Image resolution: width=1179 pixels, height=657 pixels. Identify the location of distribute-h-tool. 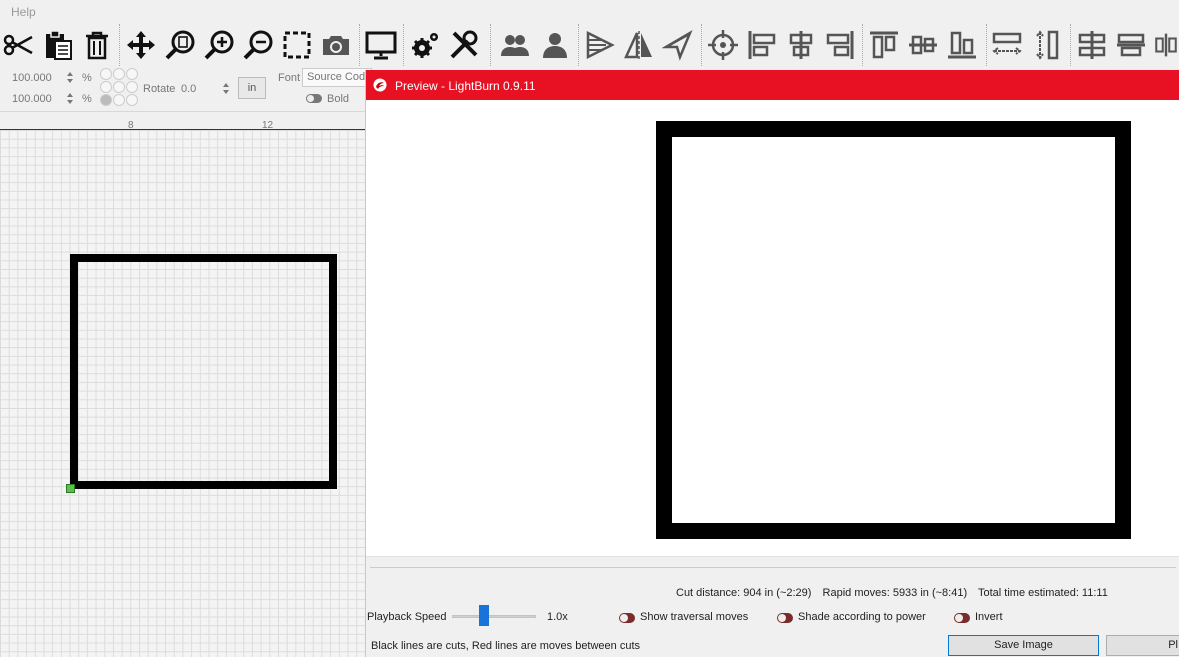
(1007, 45).